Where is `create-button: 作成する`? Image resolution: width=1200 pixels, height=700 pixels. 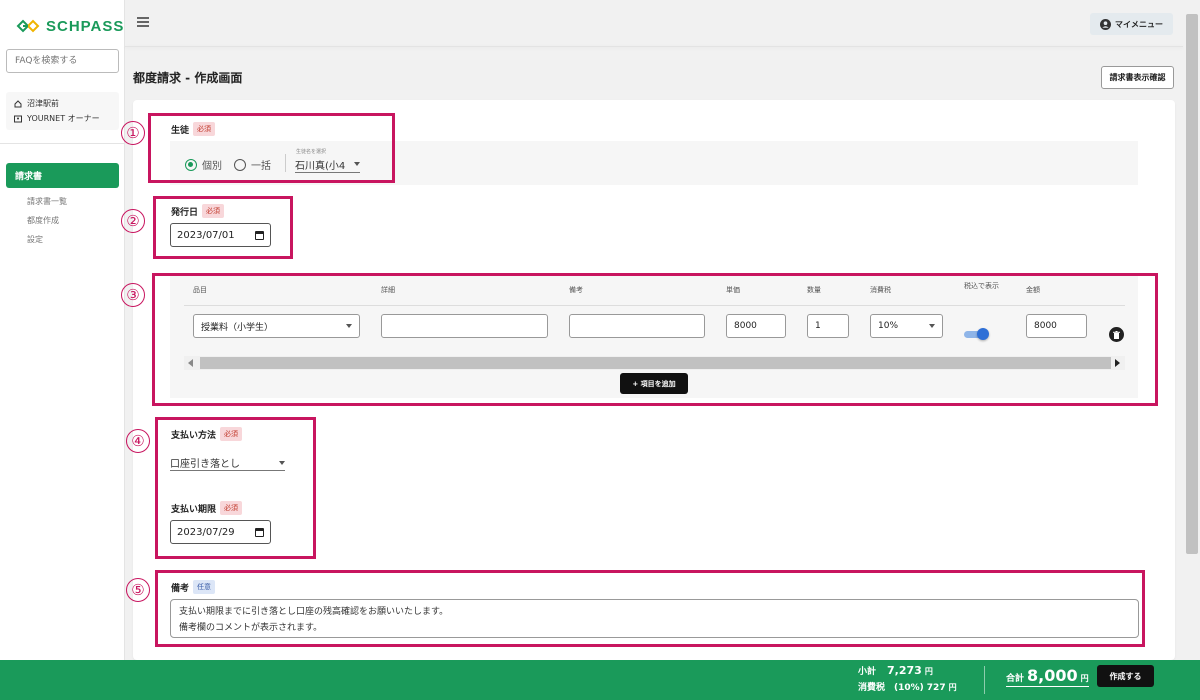 create-button: 作成する is located at coordinates (1125, 676).